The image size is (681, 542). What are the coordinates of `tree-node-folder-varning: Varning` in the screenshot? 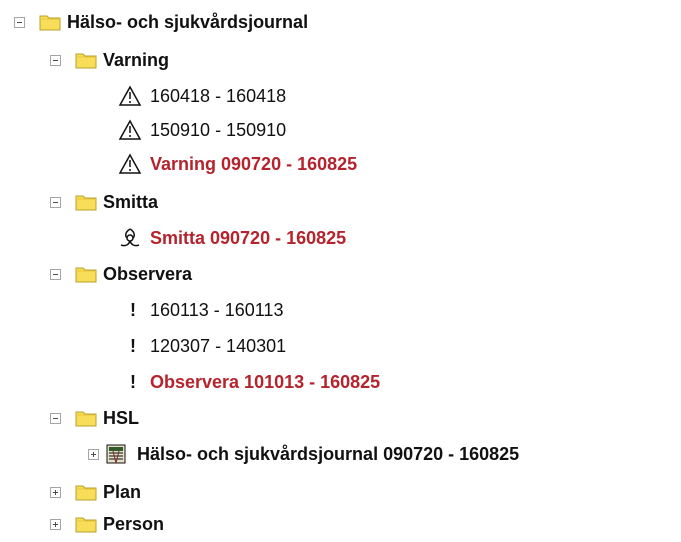 It's located at (109, 60).